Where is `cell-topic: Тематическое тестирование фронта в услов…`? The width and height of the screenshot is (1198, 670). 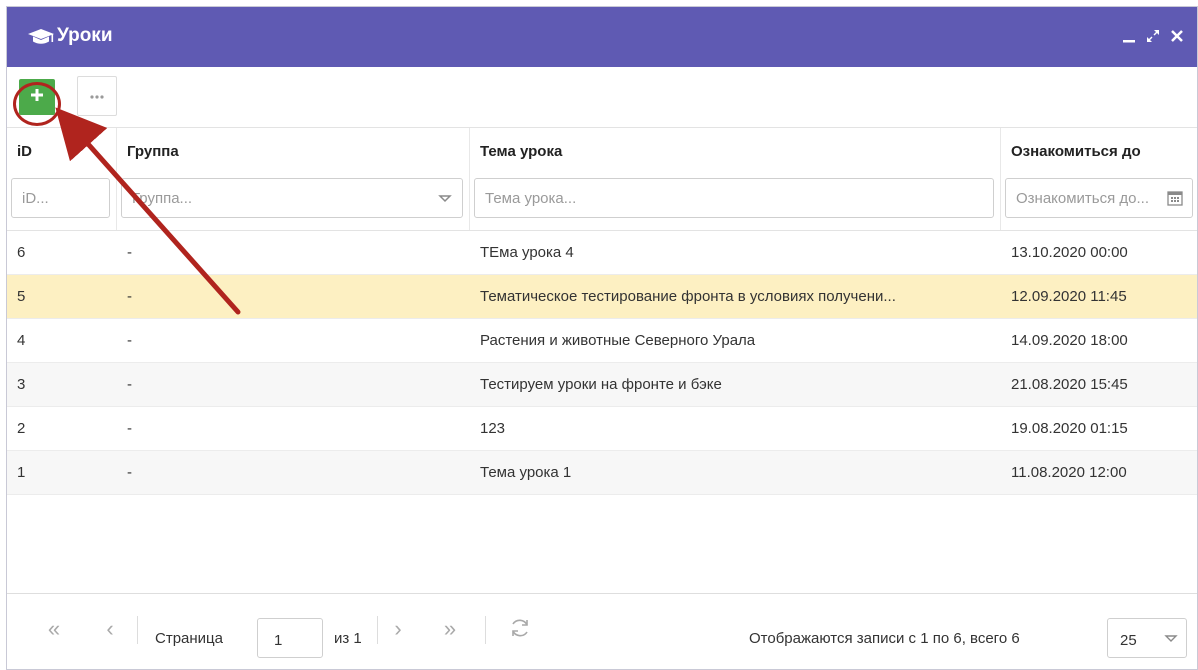
cell-topic: Тематическое тестирование фронта в услов… is located at coordinates (688, 296).